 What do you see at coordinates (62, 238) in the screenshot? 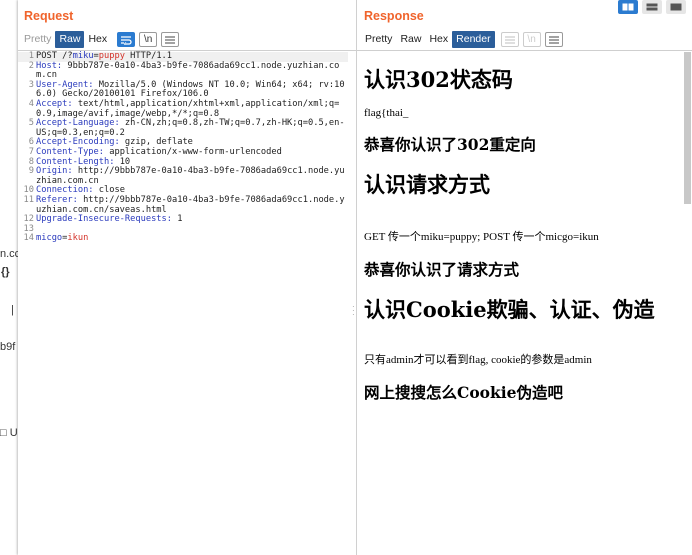
I see `line-text: micgo=ikun` at bounding box center [62, 238].